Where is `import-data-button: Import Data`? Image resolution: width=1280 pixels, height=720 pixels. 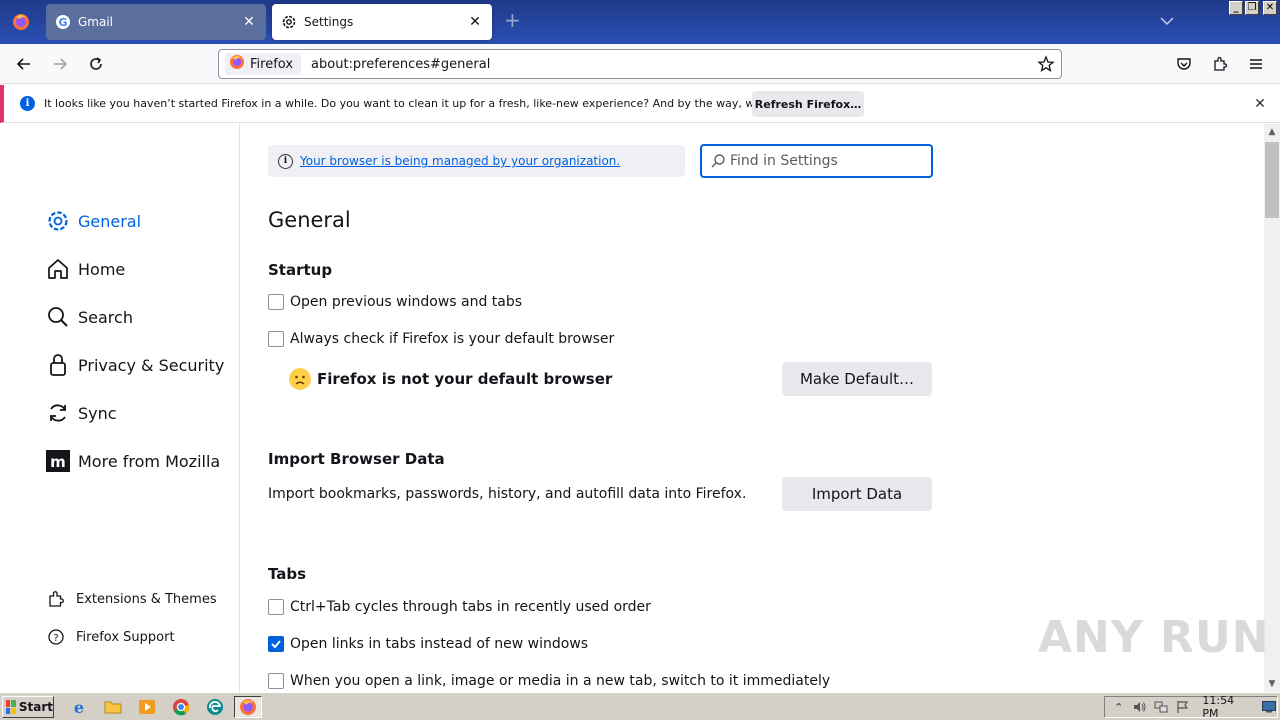
import-data-button: Import Data is located at coordinates (857, 494).